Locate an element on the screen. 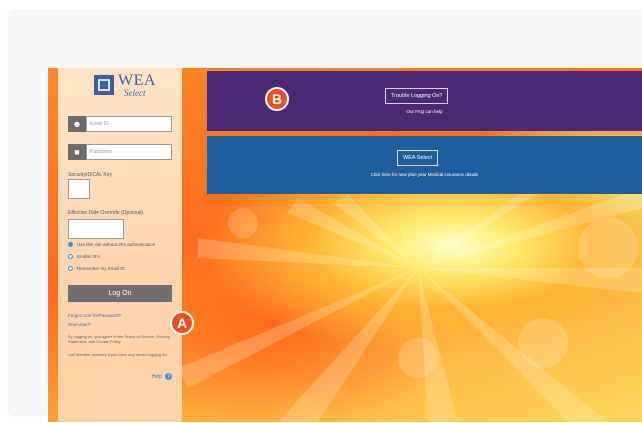 The width and height of the screenshot is (642, 423). password-input: Password is located at coordinates (129, 152).